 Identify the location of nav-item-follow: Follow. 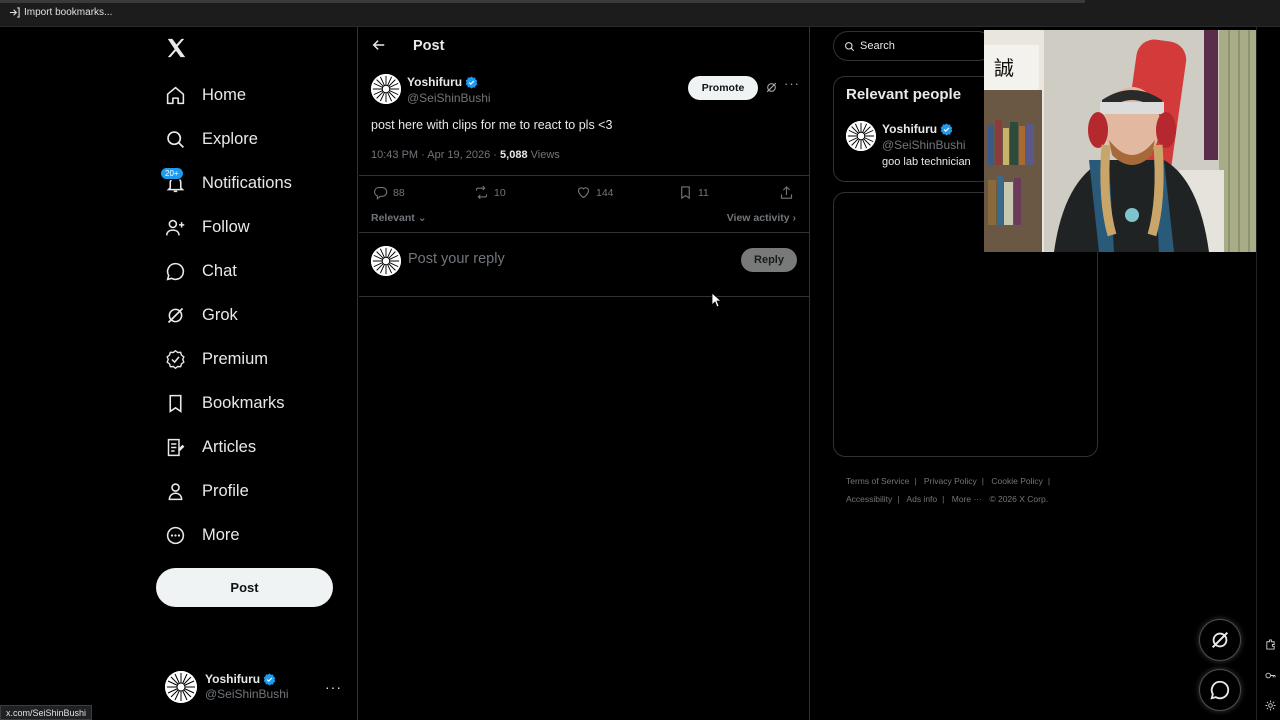
(207, 227).